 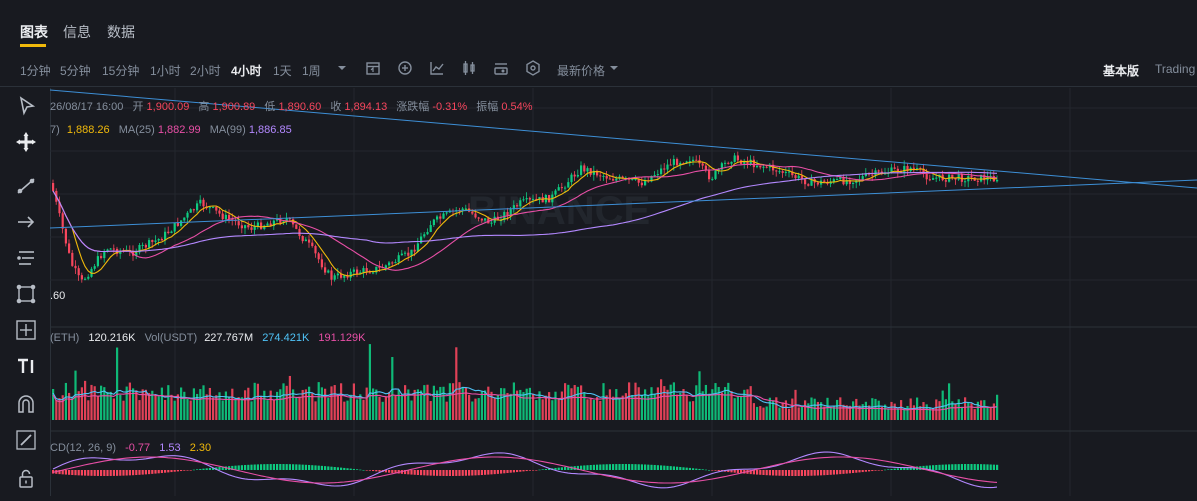 I want to click on candle-type-icon, so click(x=469, y=68).